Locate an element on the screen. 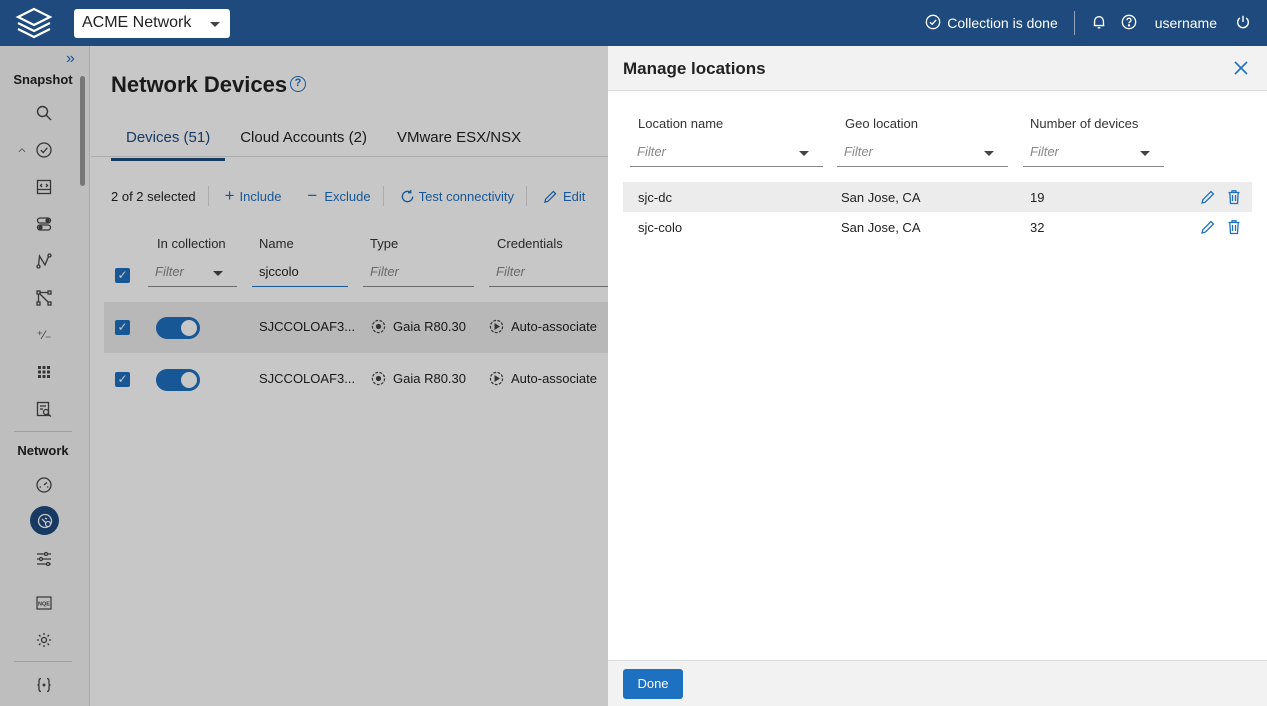  location-name-filter: Filter is located at coordinates (726, 154).